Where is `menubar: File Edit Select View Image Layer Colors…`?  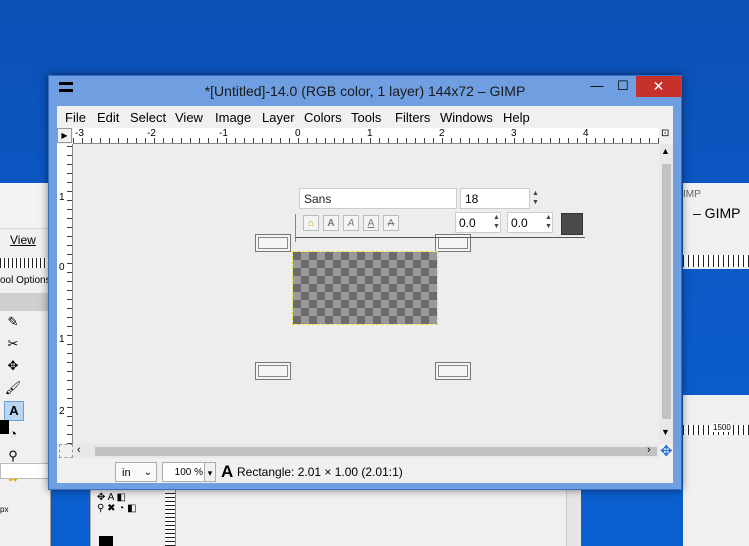 menubar: File Edit Select View Image Layer Colors… is located at coordinates (365, 117).